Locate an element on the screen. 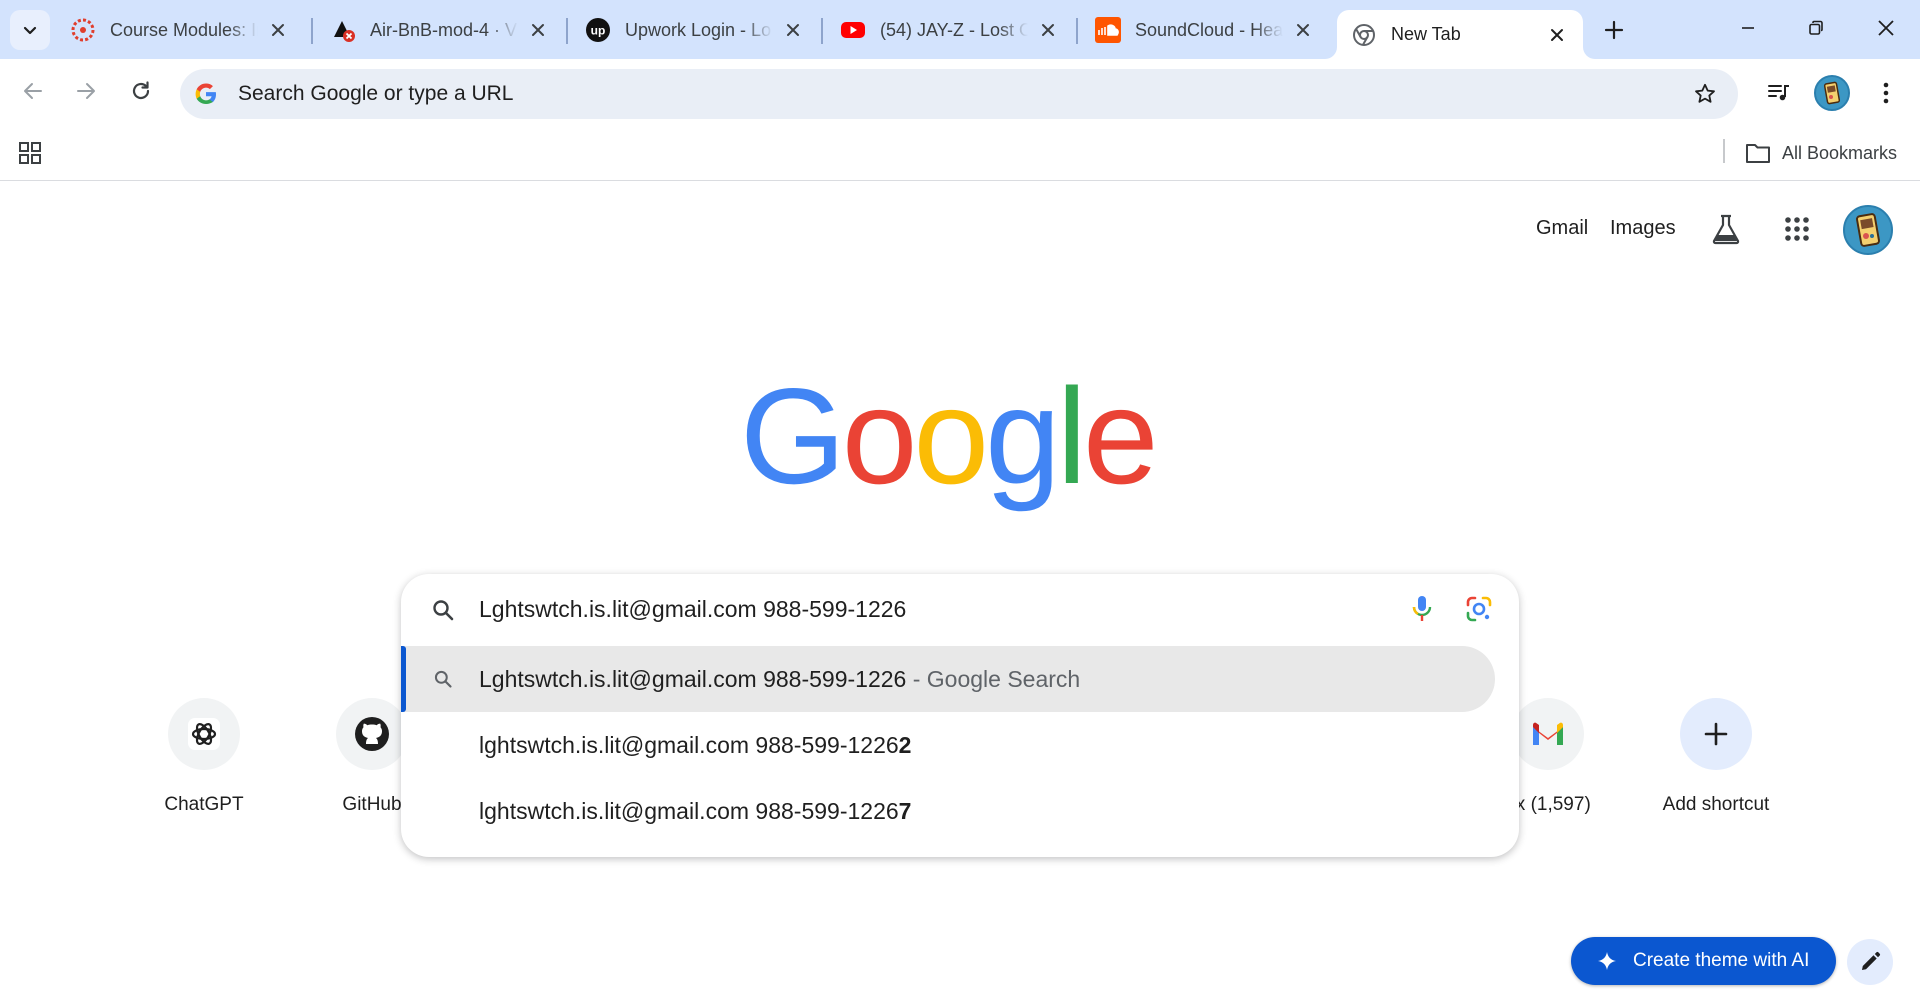 The height and width of the screenshot is (1008, 1920). google-logo: Google is located at coordinates (949, 443).